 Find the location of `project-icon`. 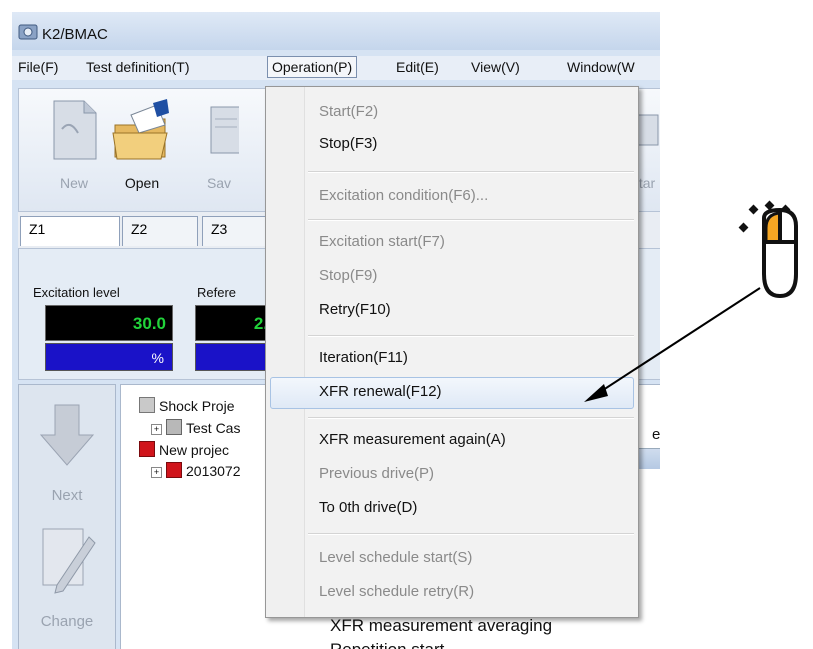

project-icon is located at coordinates (147, 405).